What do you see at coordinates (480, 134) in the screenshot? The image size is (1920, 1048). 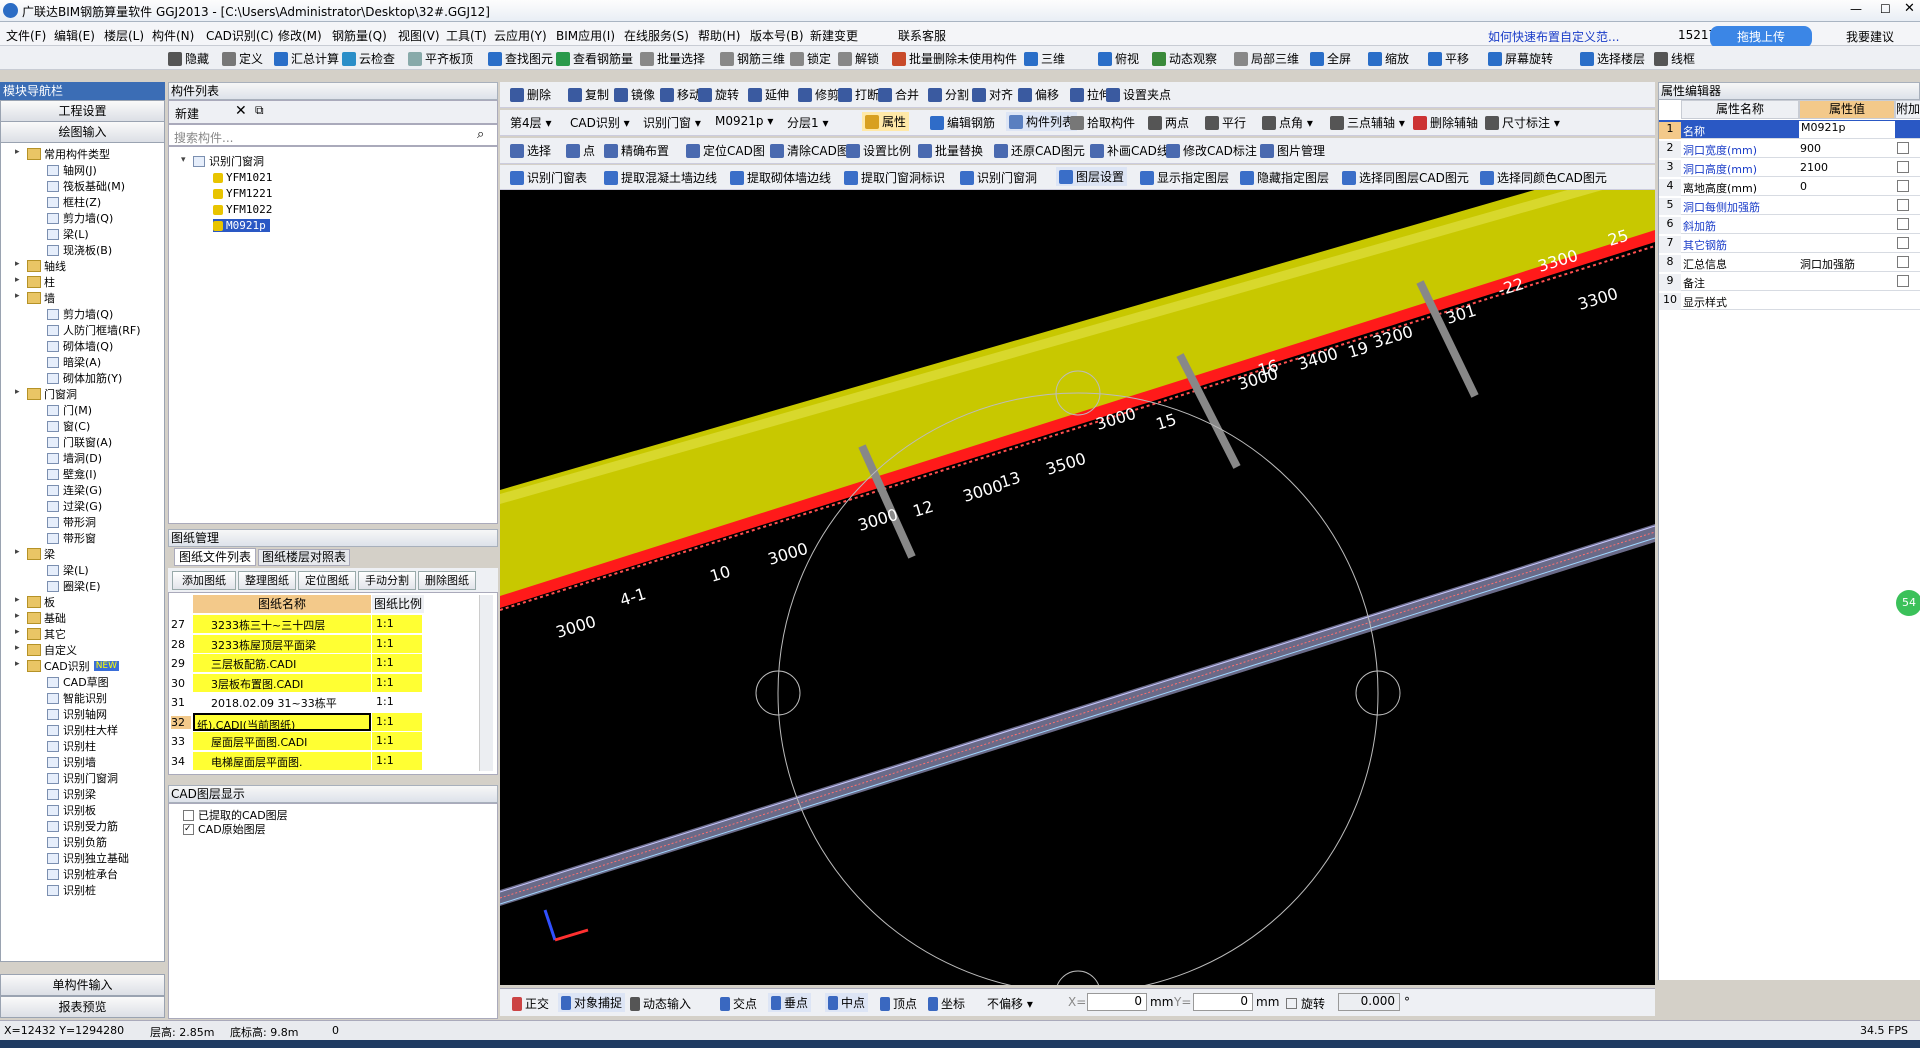 I see `search-icon: ⌕` at bounding box center [480, 134].